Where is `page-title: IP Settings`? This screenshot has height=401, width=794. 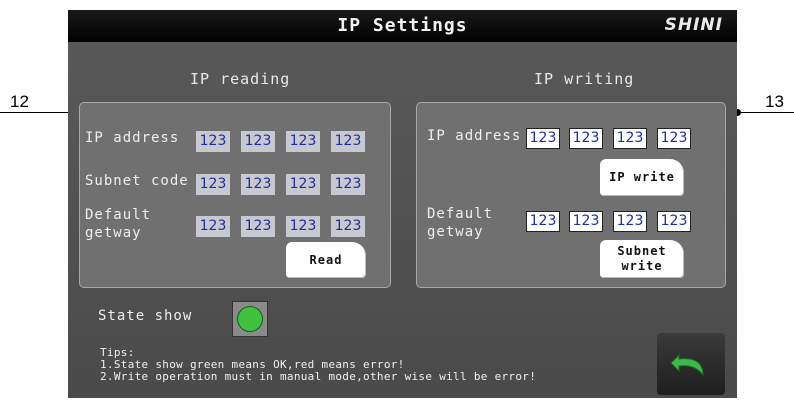 page-title: IP Settings is located at coordinates (402, 25).